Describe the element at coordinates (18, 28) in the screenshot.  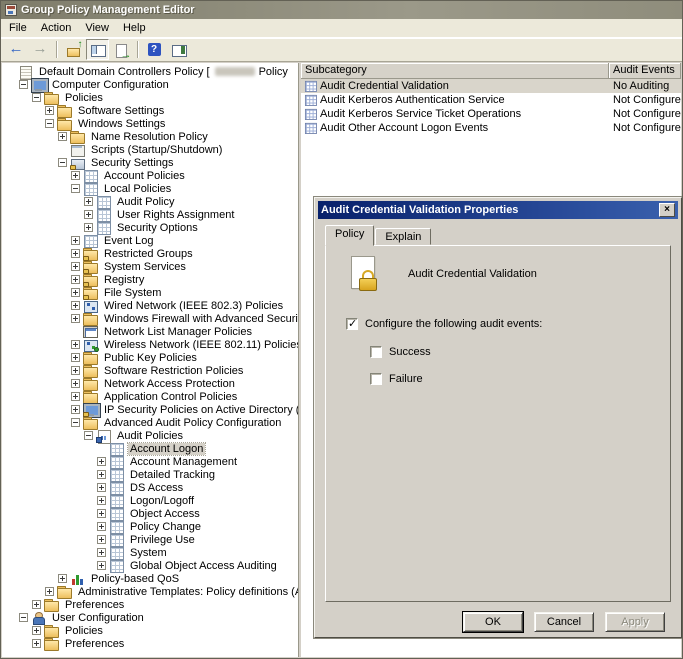
I see `menu-file: File` at that location.